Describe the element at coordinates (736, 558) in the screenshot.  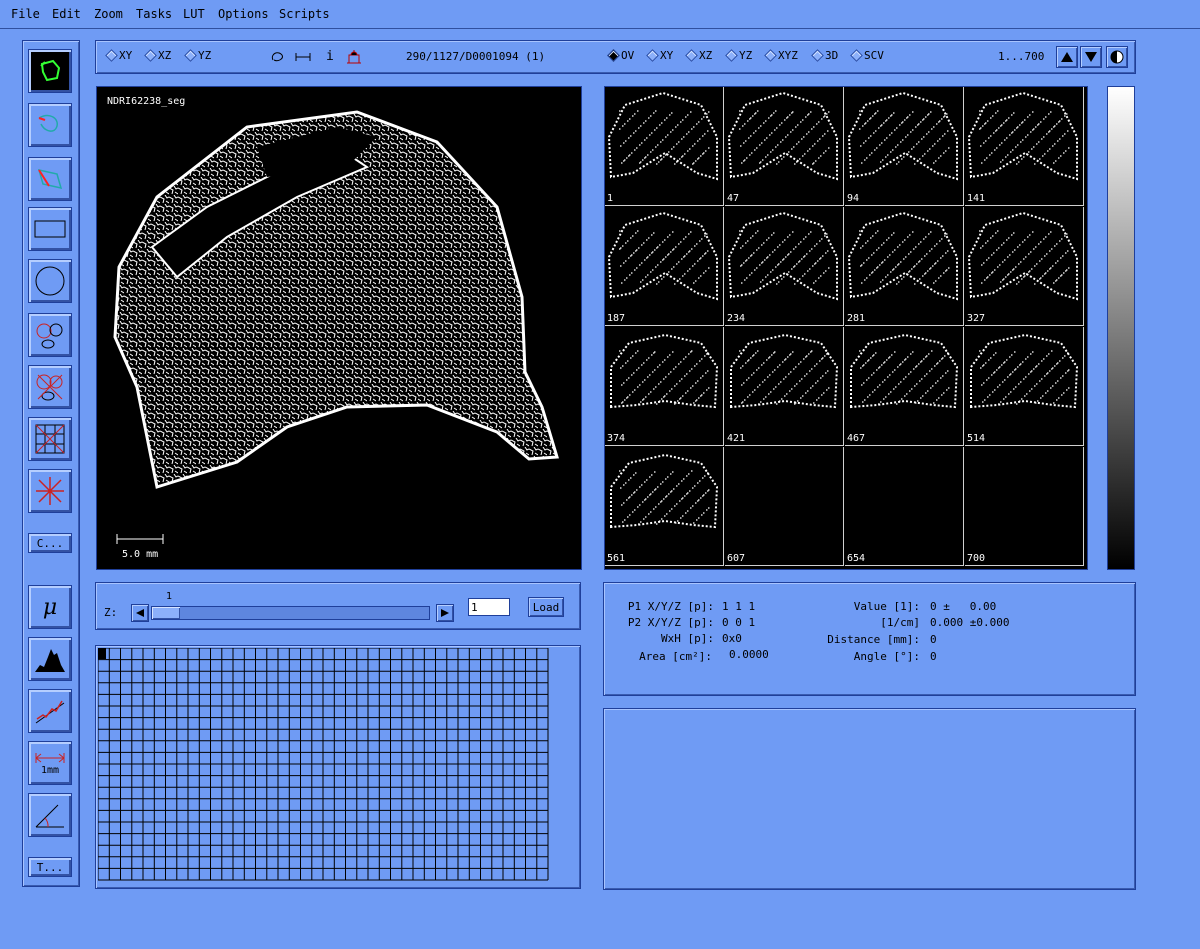
I see `thumbnail-label: 607` at that location.